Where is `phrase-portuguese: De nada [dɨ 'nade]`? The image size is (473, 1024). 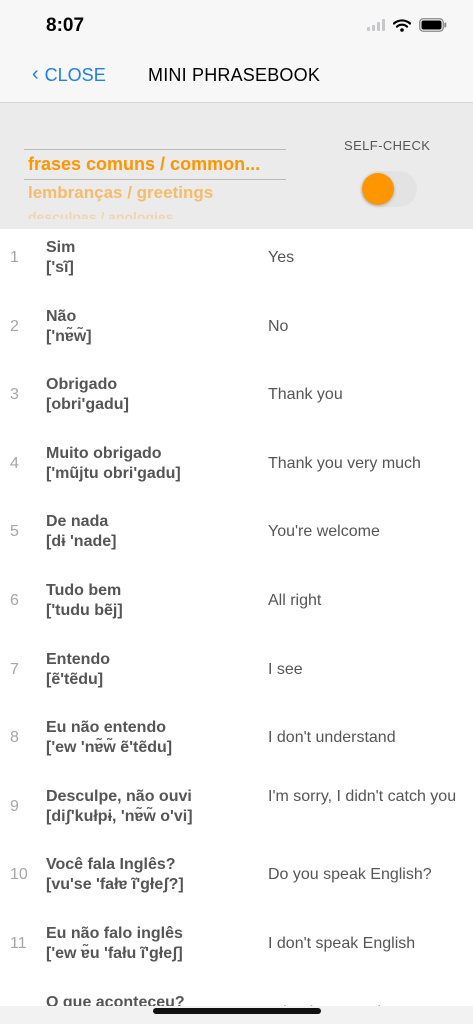 phrase-portuguese: De nada [dɨ 'nade] is located at coordinates (81, 532).